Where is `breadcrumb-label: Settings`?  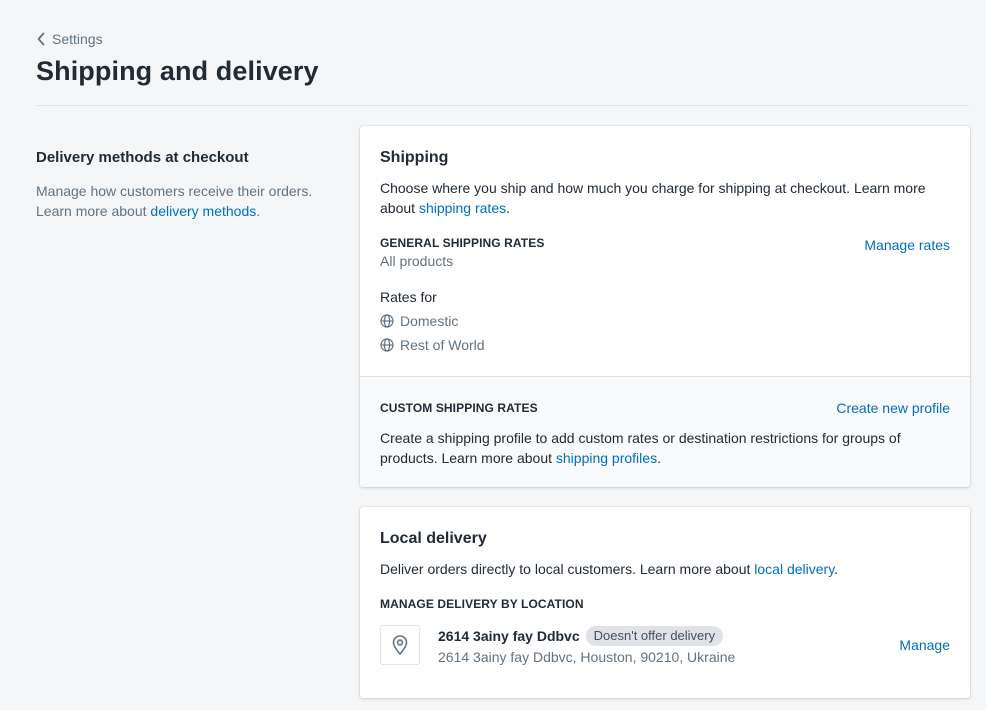
breadcrumb-label: Settings is located at coordinates (77, 39).